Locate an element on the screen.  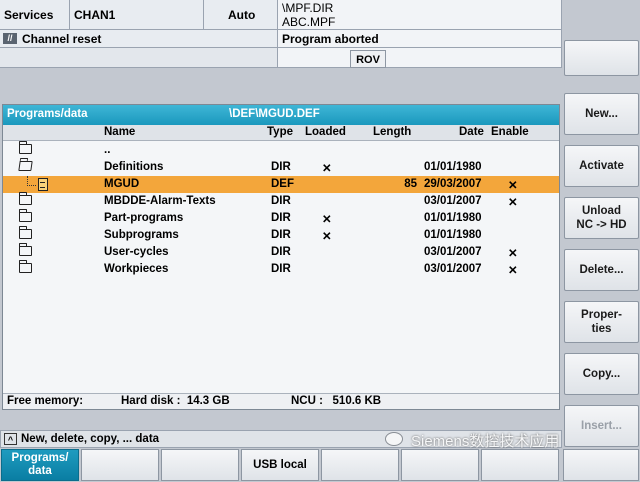
file-row: User-cycles DIR 03/01/2007 ✕ is located at coordinates (281, 252).